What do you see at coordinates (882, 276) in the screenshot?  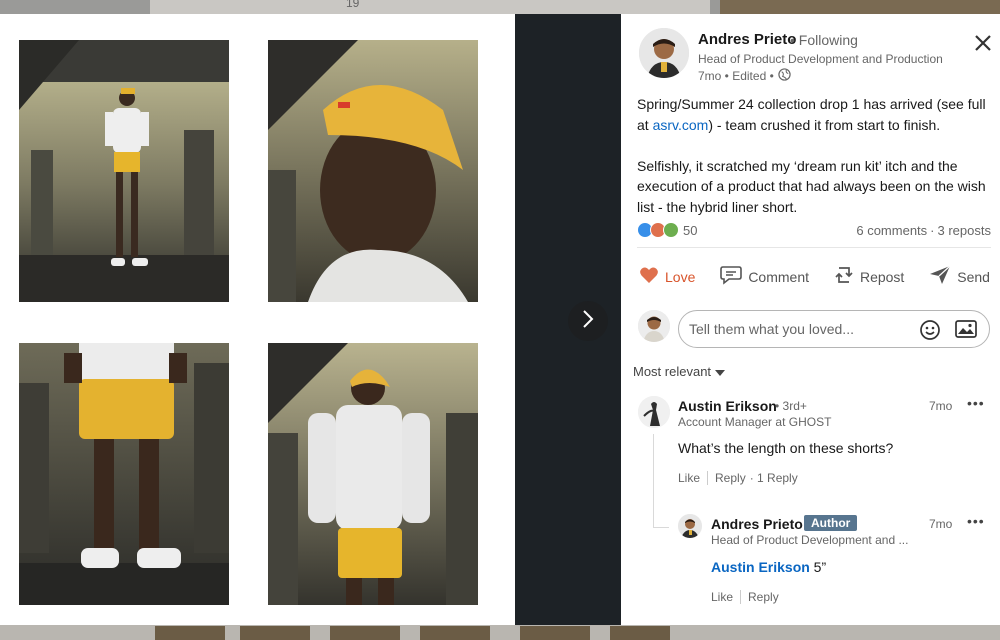 I see `repost-label: Repost` at bounding box center [882, 276].